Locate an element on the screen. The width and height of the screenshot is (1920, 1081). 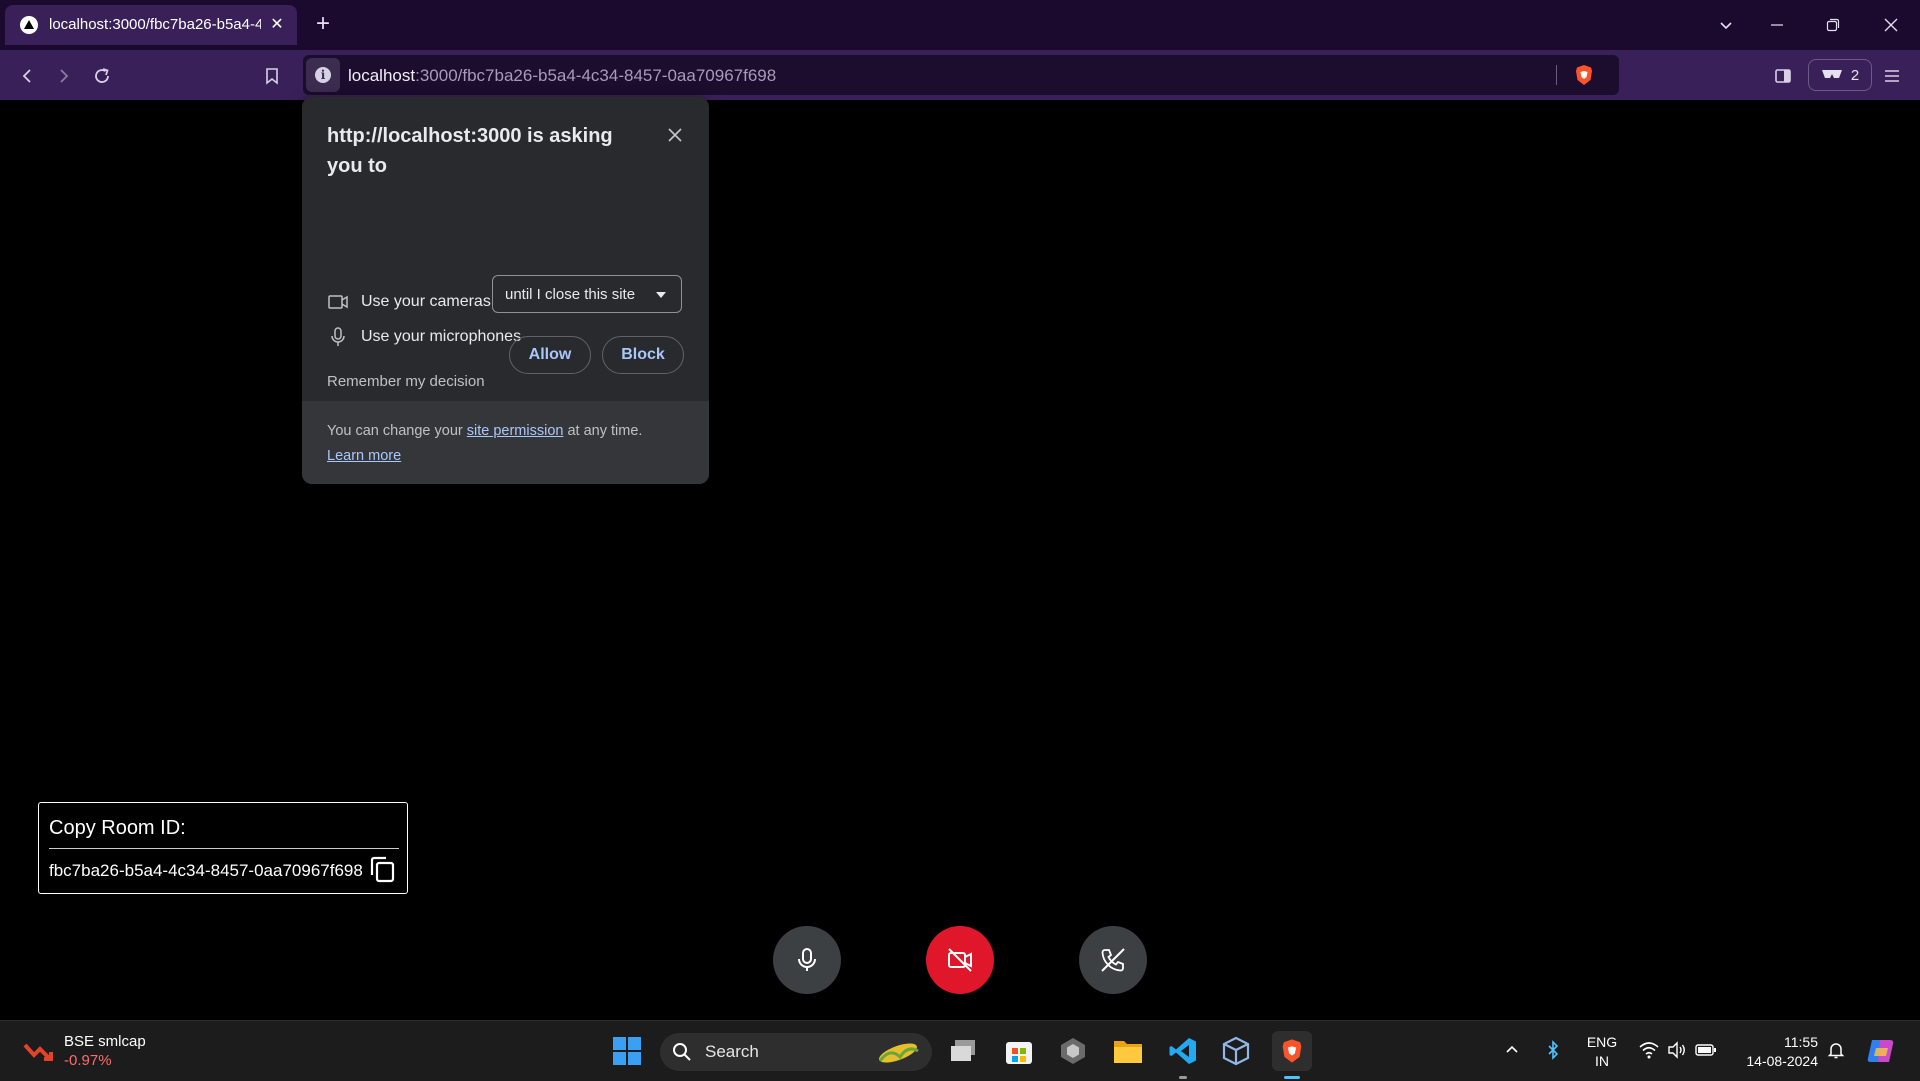
widget-name: BSE smlcap is located at coordinates (105, 1041).